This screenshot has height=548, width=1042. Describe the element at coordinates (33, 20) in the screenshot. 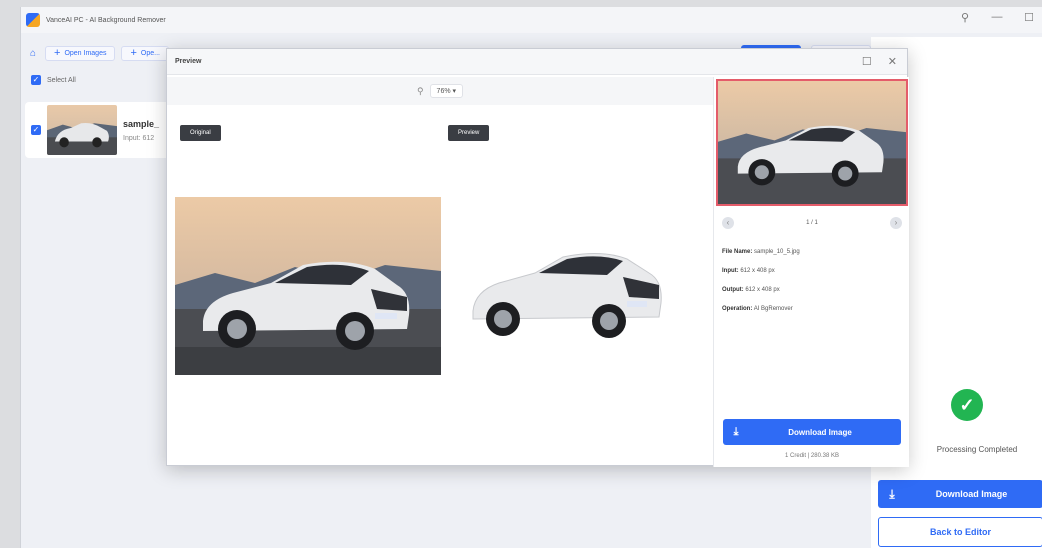

I see `app-logo-icon` at that location.